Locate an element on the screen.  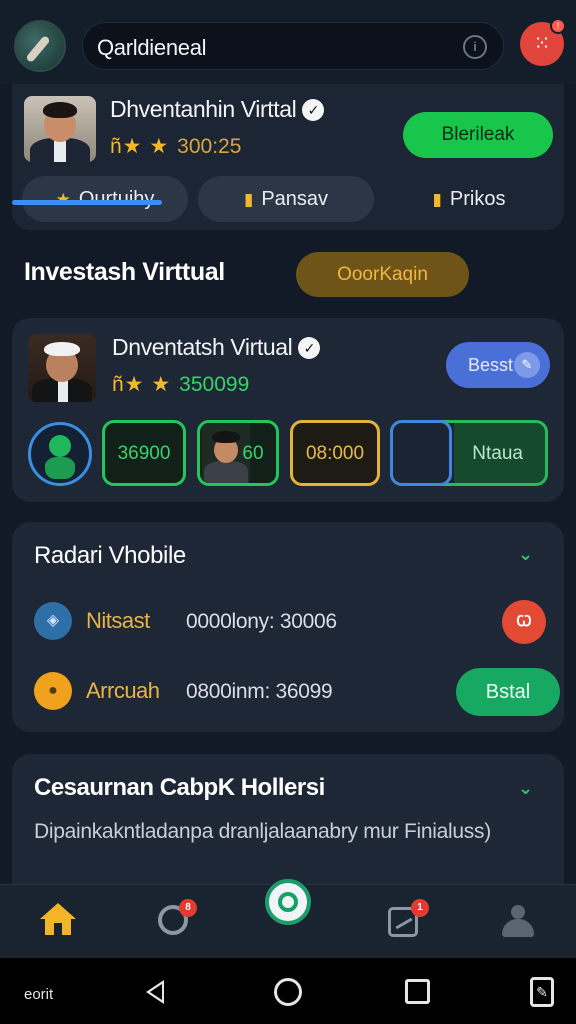
info-card-title: Cesaurnan CabpK Hollersi is located at coordinates (179, 787).